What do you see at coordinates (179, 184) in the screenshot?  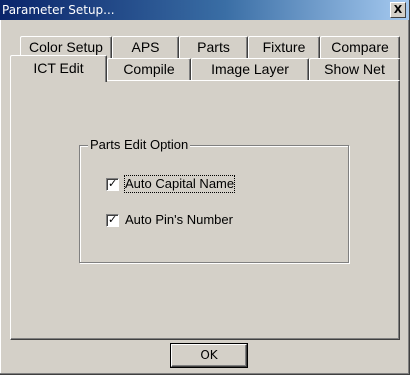 I see `auto-capital-name-label: Auto Capital Name` at bounding box center [179, 184].